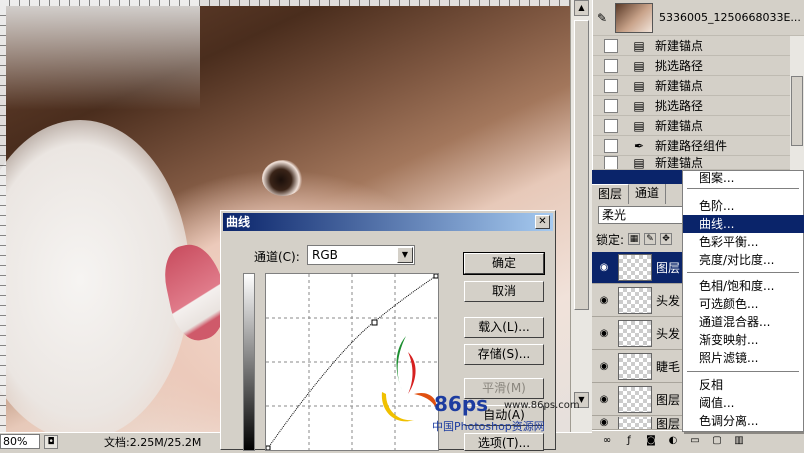 The height and width of the screenshot is (453, 804). What do you see at coordinates (153, 442) in the screenshot?
I see `document-size: 文档:2.25M/25.2M` at bounding box center [153, 442].